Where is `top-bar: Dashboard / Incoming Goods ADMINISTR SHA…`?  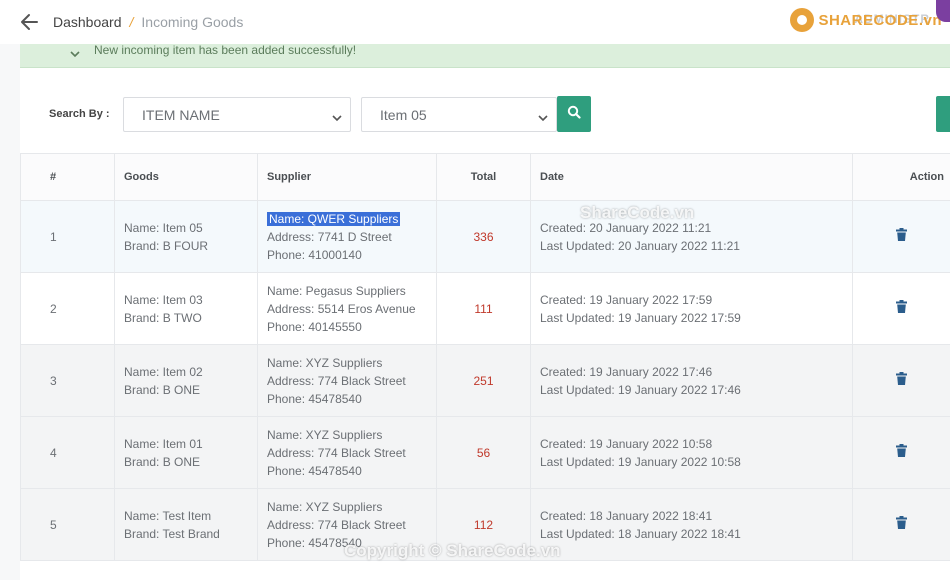 top-bar: Dashboard / Incoming Goods ADMINISTR SHA… is located at coordinates (475, 22).